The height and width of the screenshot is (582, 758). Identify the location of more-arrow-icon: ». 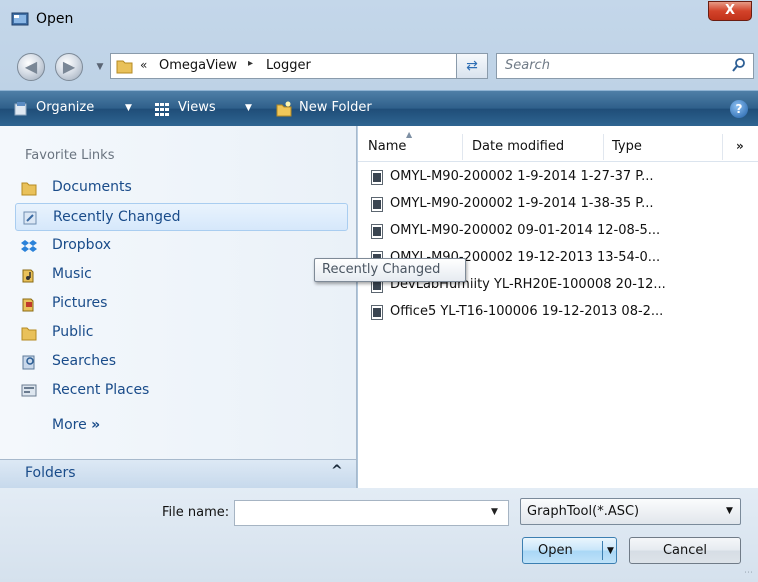
(96, 425).